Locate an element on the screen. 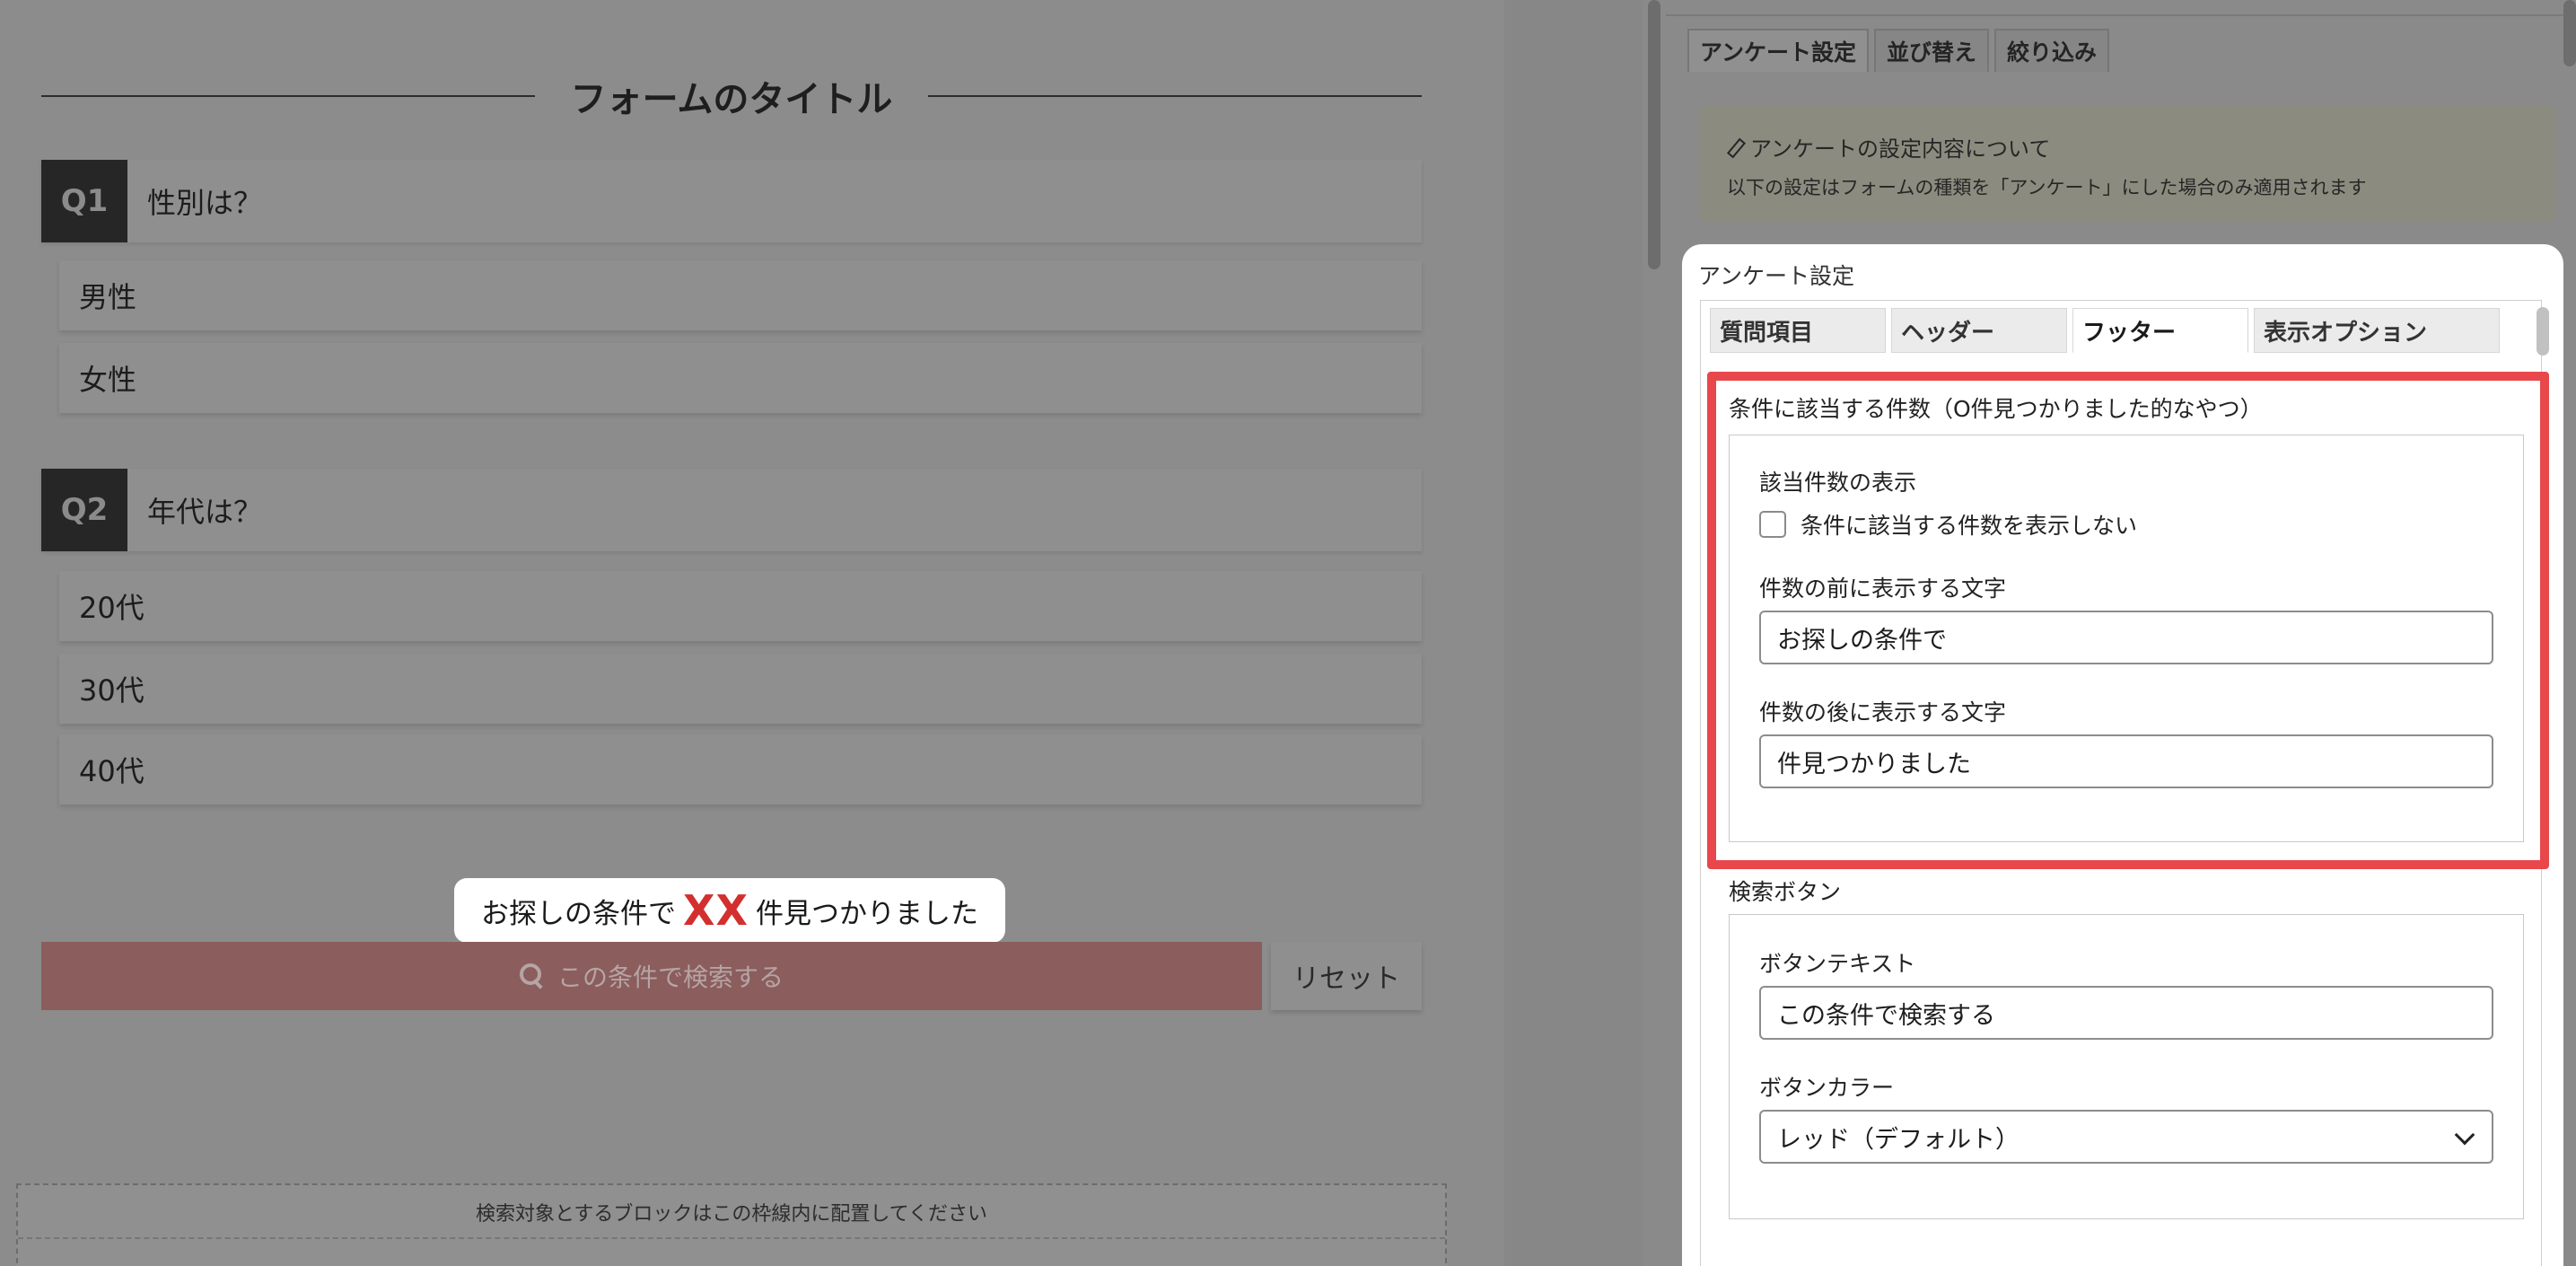 The height and width of the screenshot is (1266, 2576). button-section-title: 検索ボタン is located at coordinates (1785, 892).